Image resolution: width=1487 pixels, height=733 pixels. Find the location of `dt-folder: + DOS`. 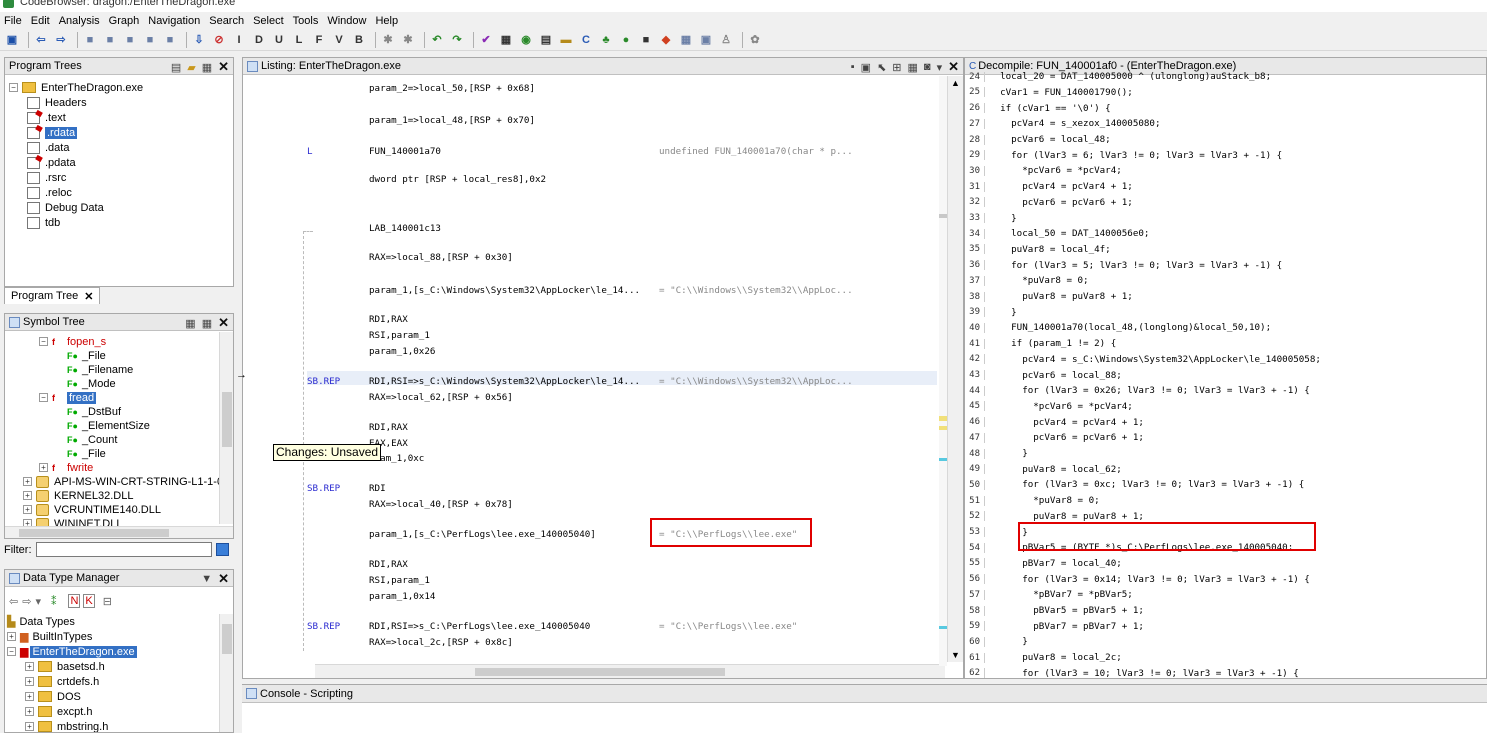

dt-folder: + DOS is located at coordinates (53, 696).